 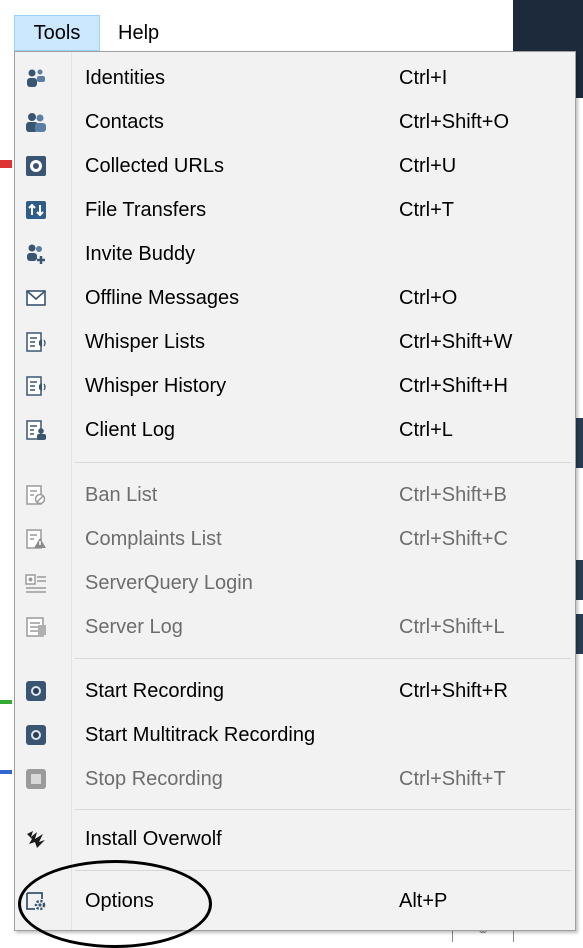 I want to click on menu-item-shortcut: Ctrl+Shift+T, so click(x=452, y=779).